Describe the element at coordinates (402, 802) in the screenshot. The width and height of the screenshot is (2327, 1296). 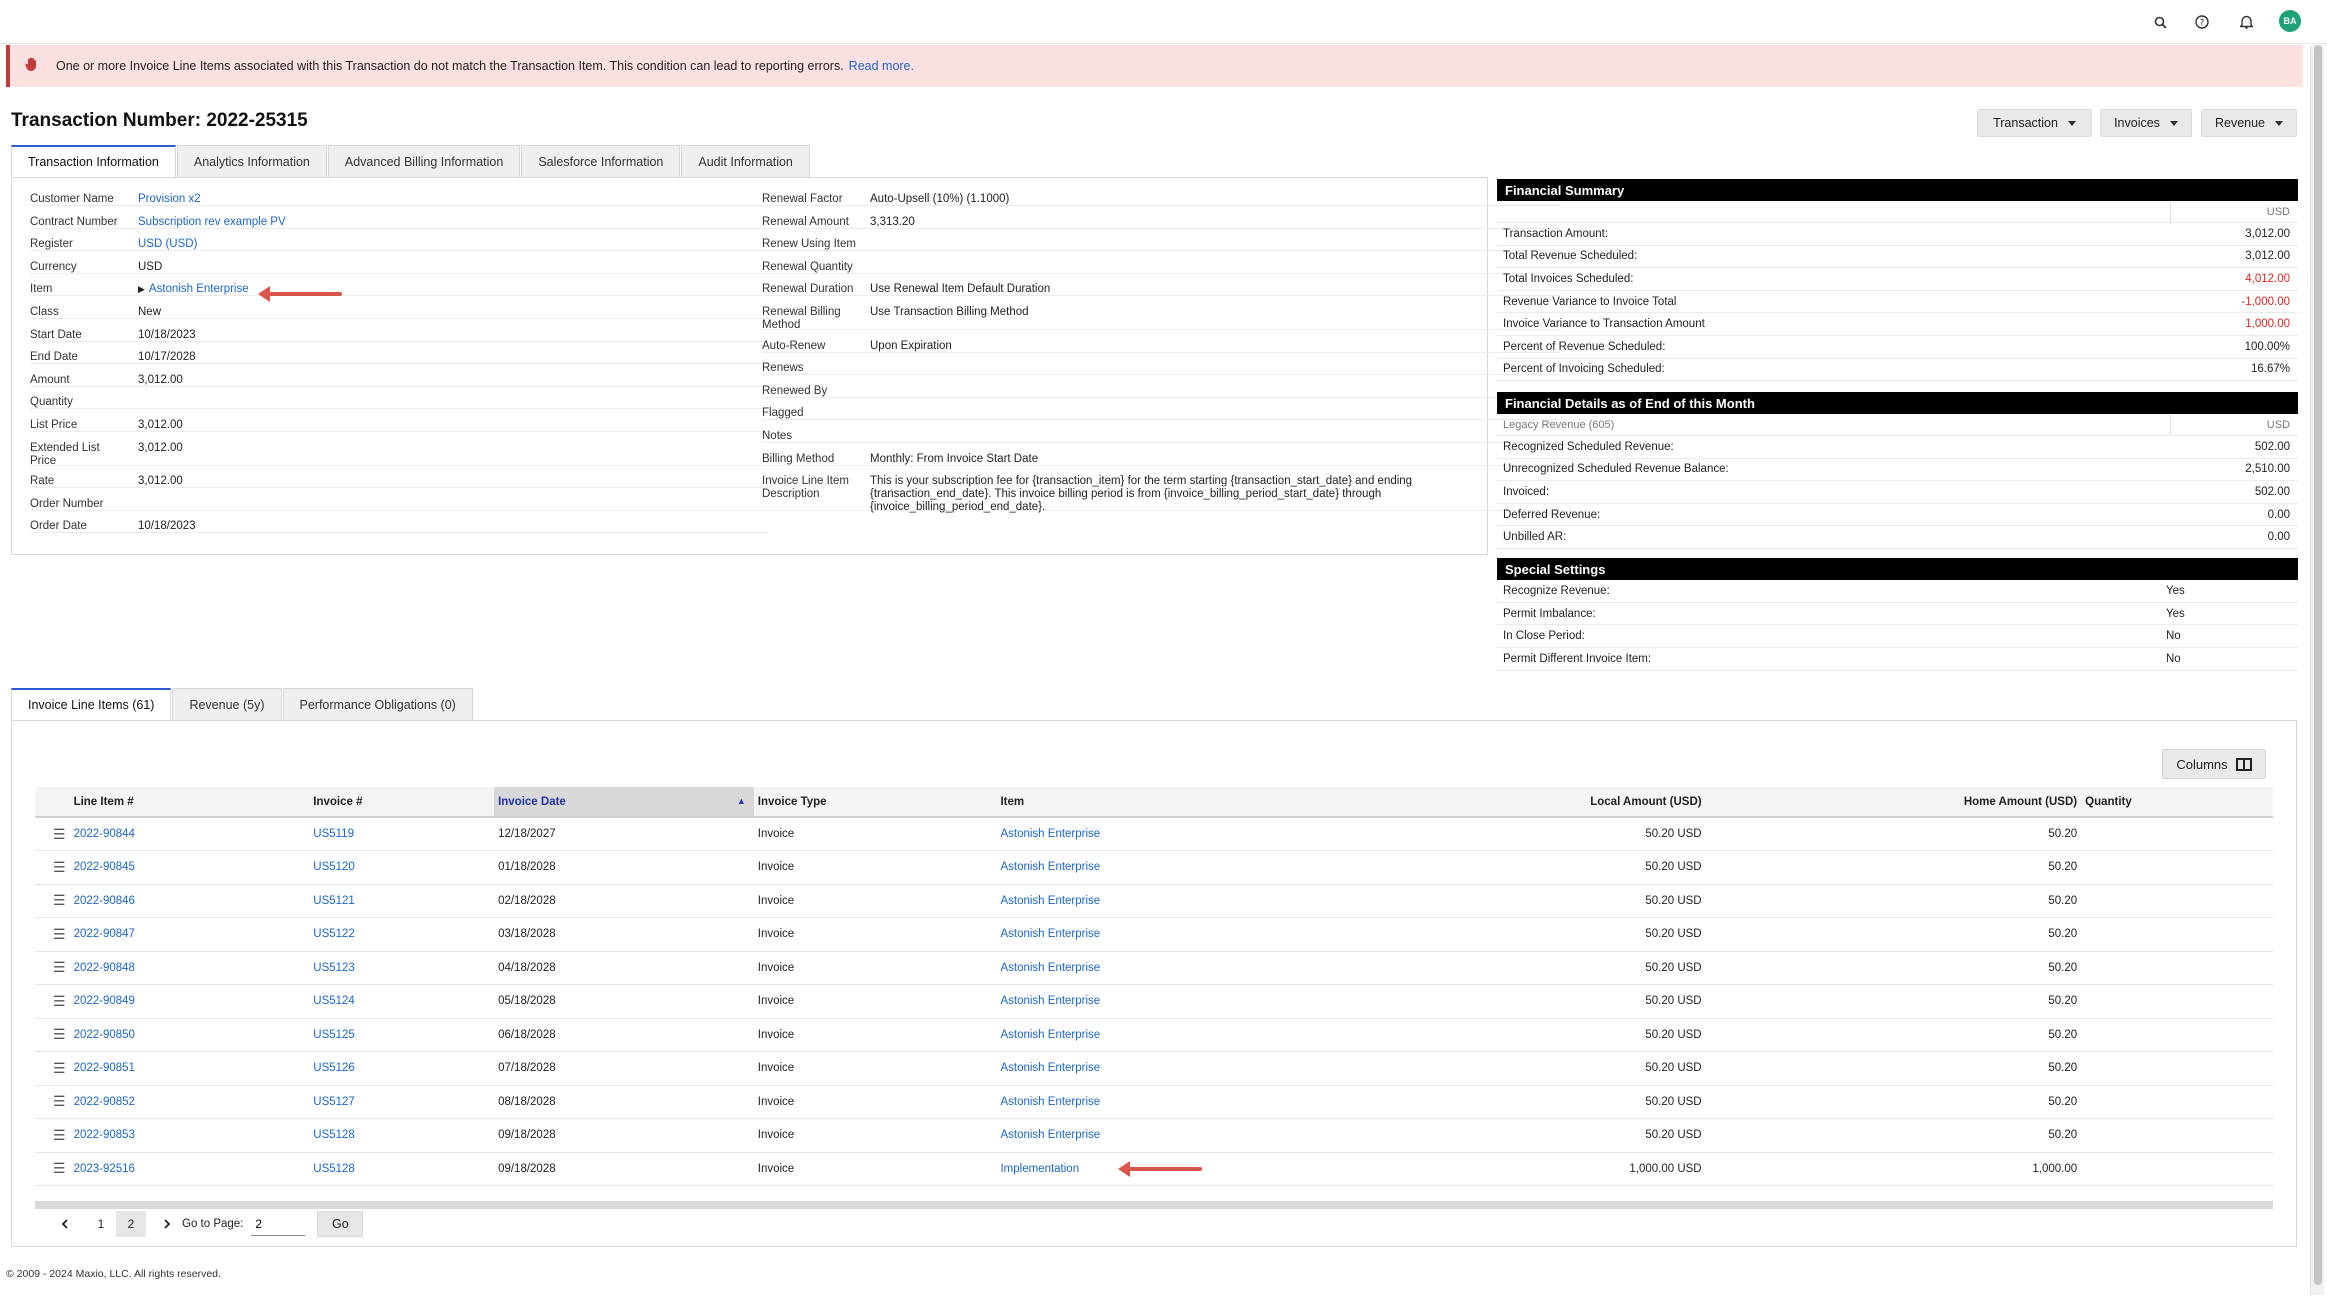
I see `col-invoice: Invoice #` at that location.